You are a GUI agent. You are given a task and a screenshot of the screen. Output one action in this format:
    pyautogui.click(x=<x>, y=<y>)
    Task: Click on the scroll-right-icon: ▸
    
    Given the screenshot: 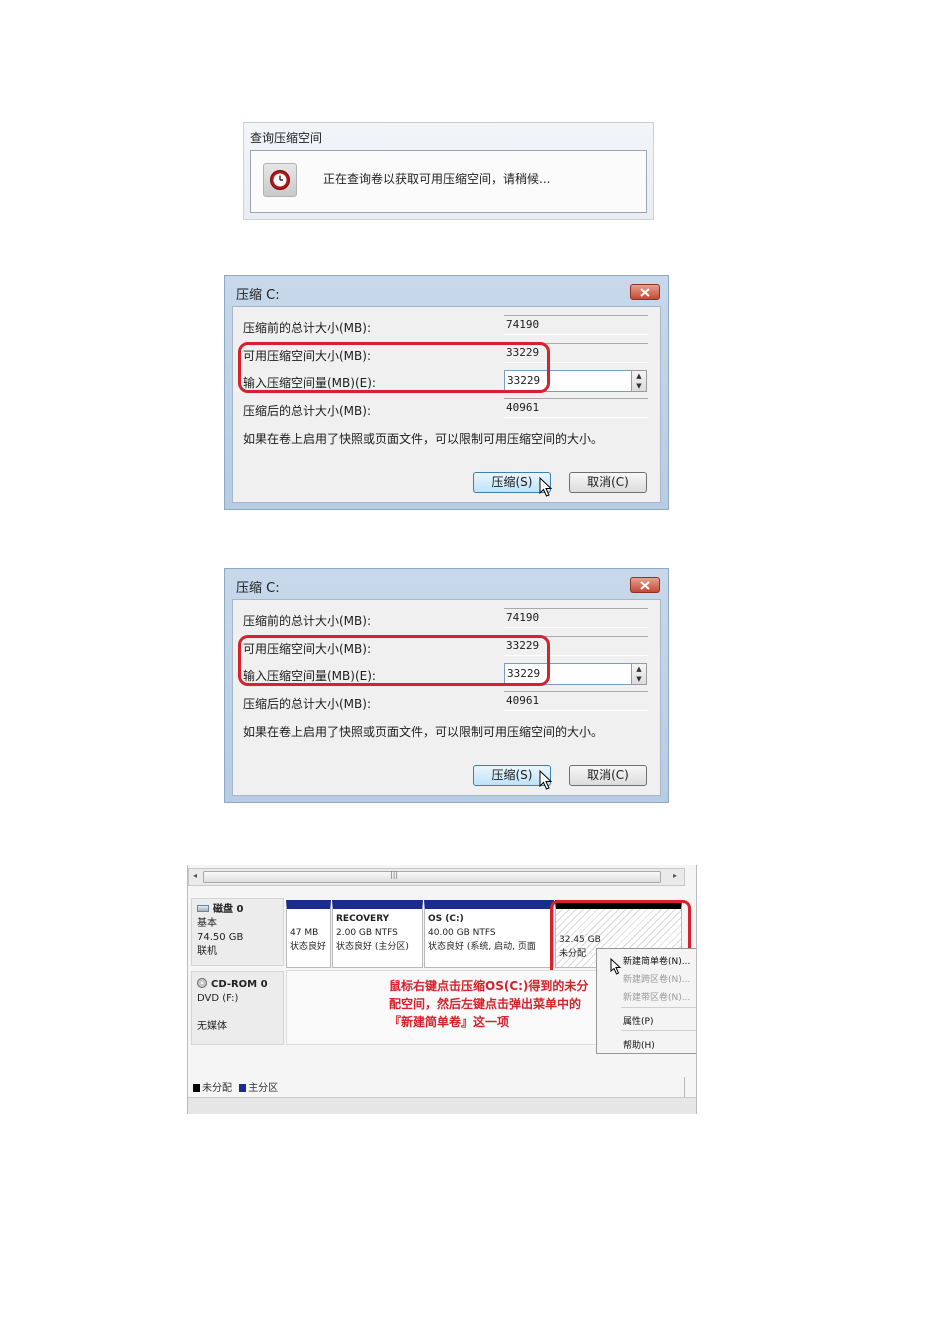 What is the action you would take?
    pyautogui.click(x=675, y=875)
    